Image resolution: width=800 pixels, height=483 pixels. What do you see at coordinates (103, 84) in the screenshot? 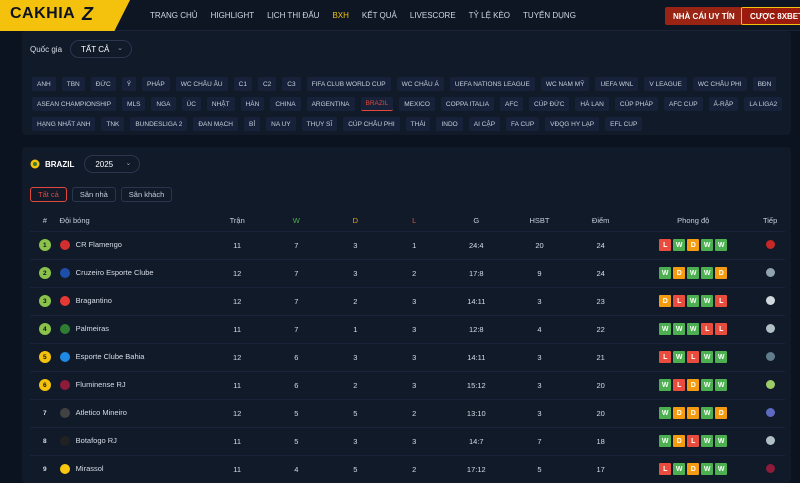
I see `league-chip: ĐỨC` at bounding box center [103, 84].